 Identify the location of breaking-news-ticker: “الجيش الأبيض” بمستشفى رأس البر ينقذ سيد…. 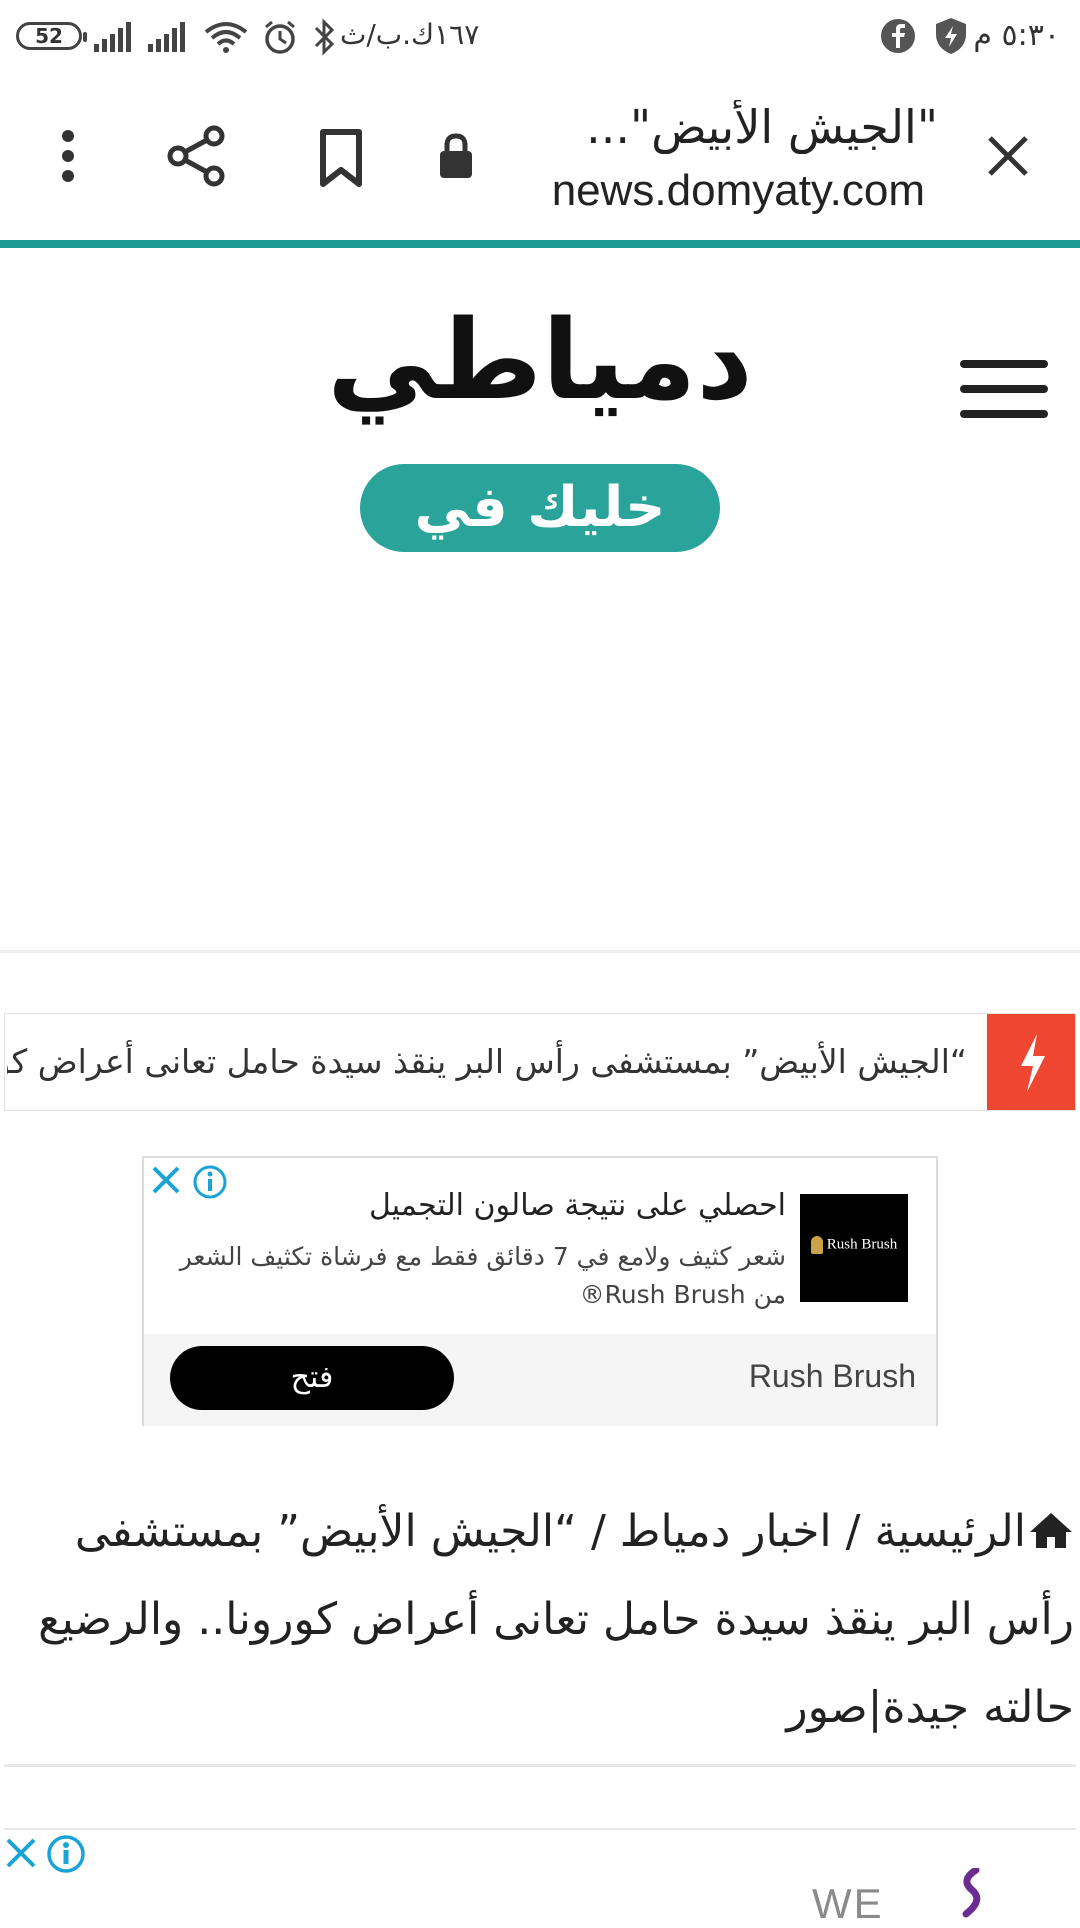
(540, 1062).